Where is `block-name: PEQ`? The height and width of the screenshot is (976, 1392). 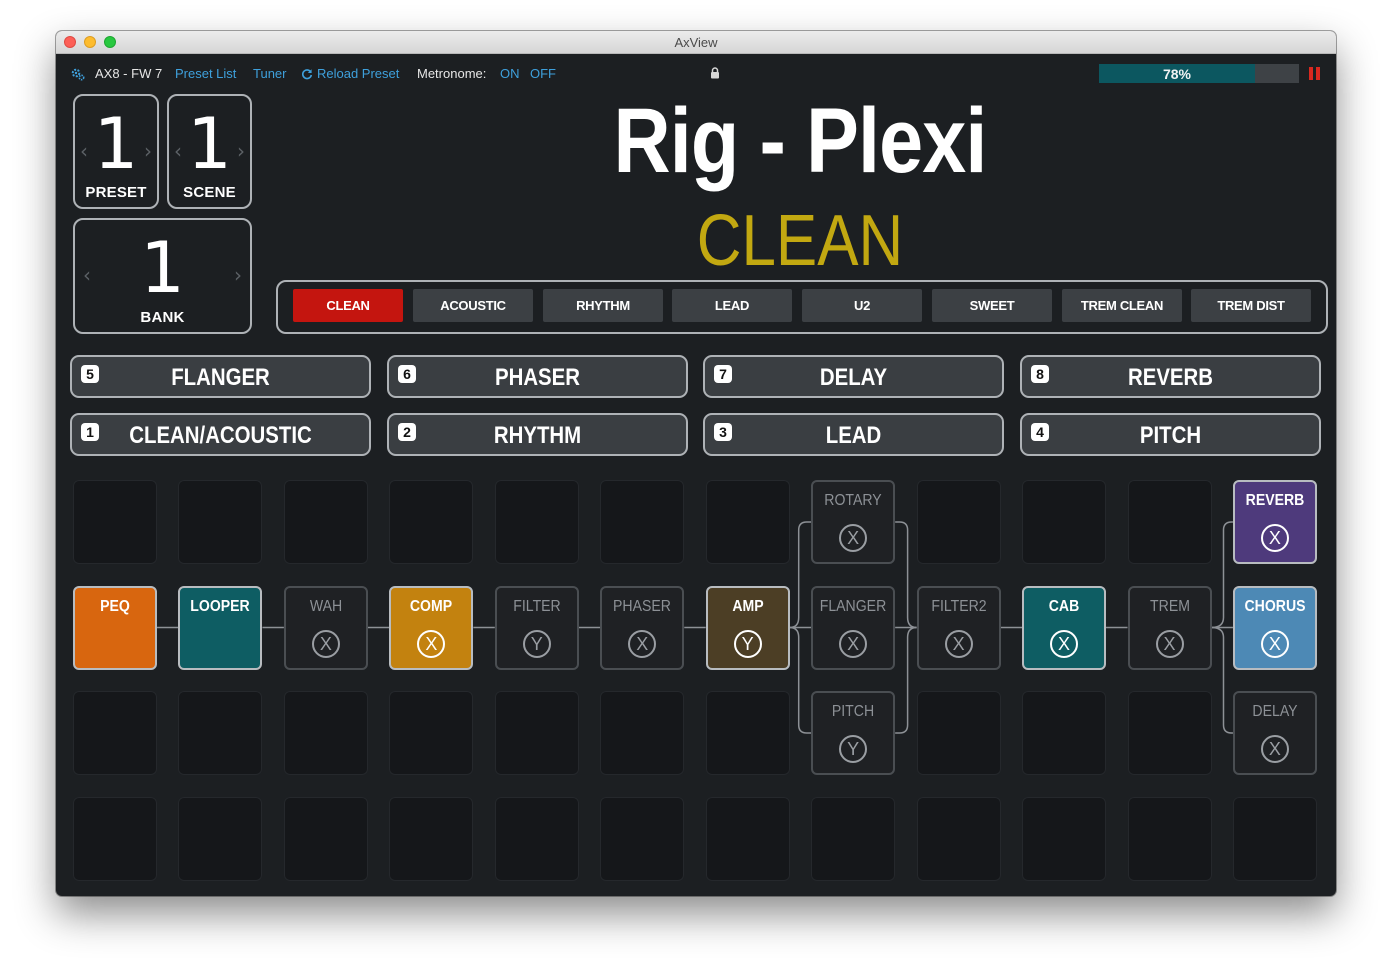 block-name: PEQ is located at coordinates (115, 606).